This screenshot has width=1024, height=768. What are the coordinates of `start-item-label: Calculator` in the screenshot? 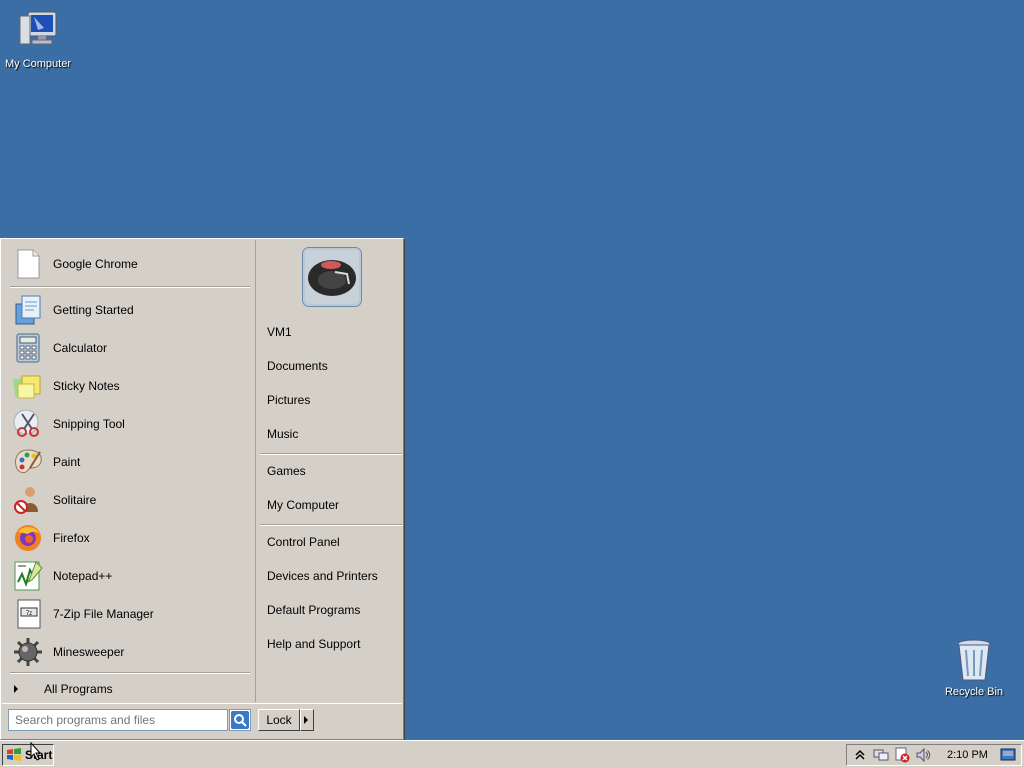 It's located at (80, 348).